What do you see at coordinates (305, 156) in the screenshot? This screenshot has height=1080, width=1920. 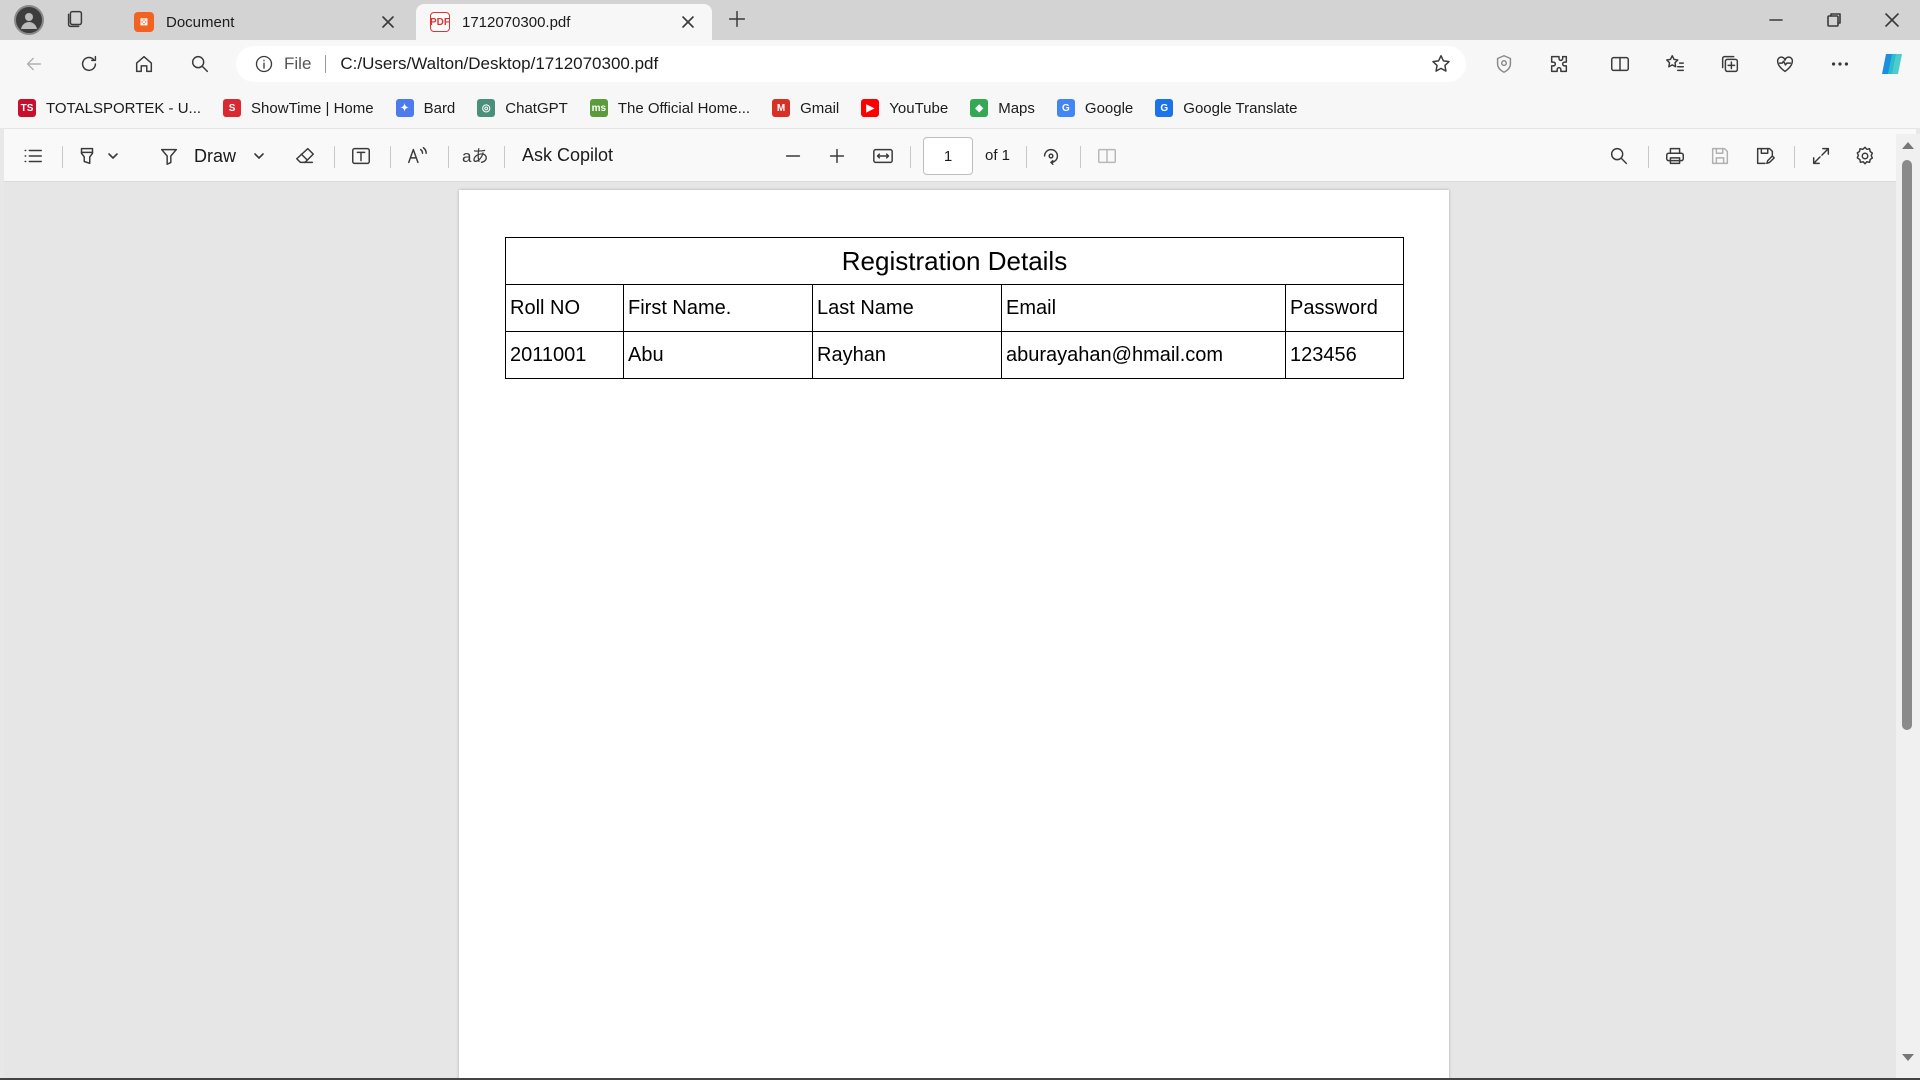 I see `erase-button` at bounding box center [305, 156].